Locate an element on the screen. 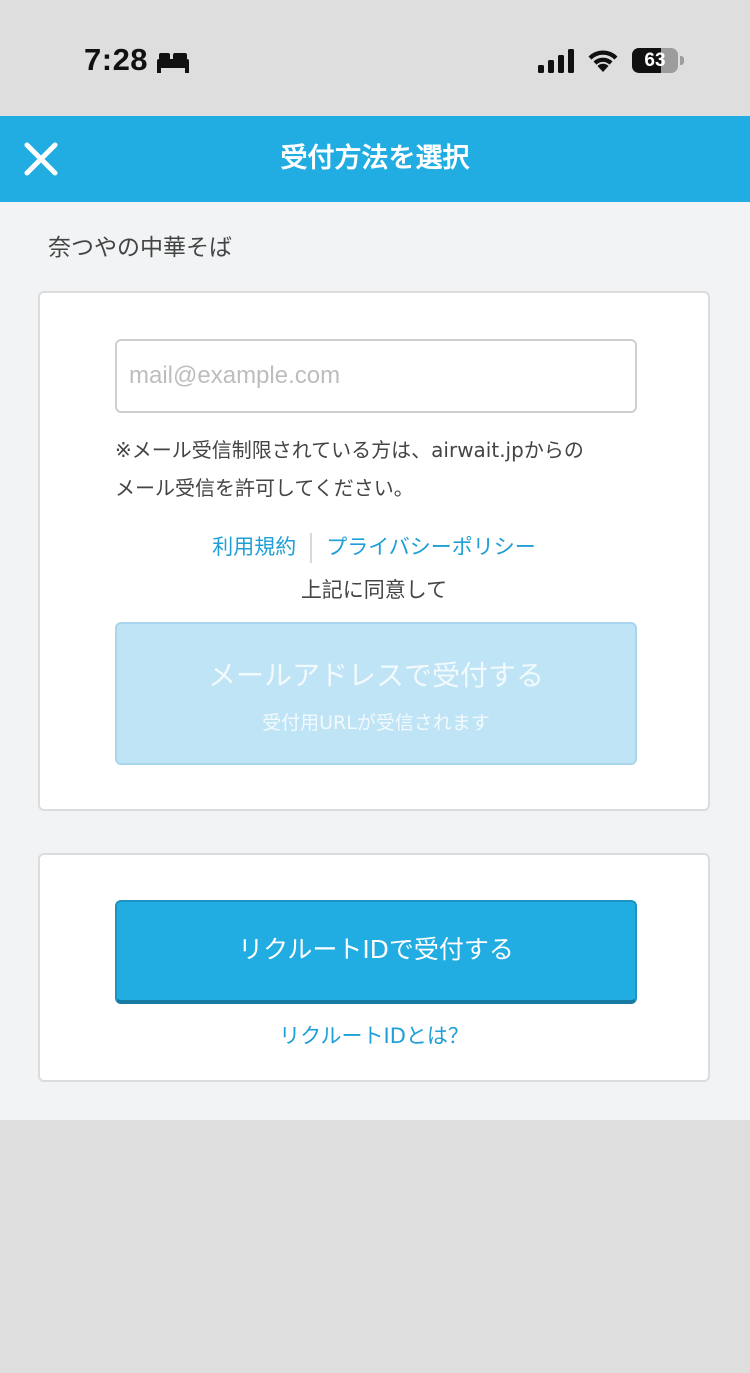 The image size is (750, 1373). agree-text: 上記に同意して is located at coordinates (374, 590).